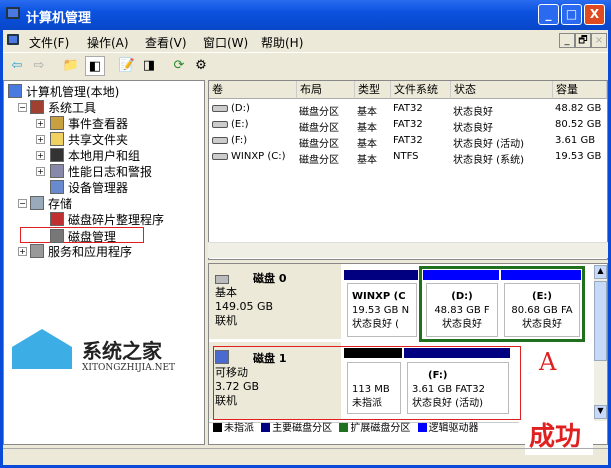 This screenshot has width=611, height=468. Describe the element at coordinates (81, 251) in the screenshot. I see `tree-item-services: 服务和应用程序` at that location.